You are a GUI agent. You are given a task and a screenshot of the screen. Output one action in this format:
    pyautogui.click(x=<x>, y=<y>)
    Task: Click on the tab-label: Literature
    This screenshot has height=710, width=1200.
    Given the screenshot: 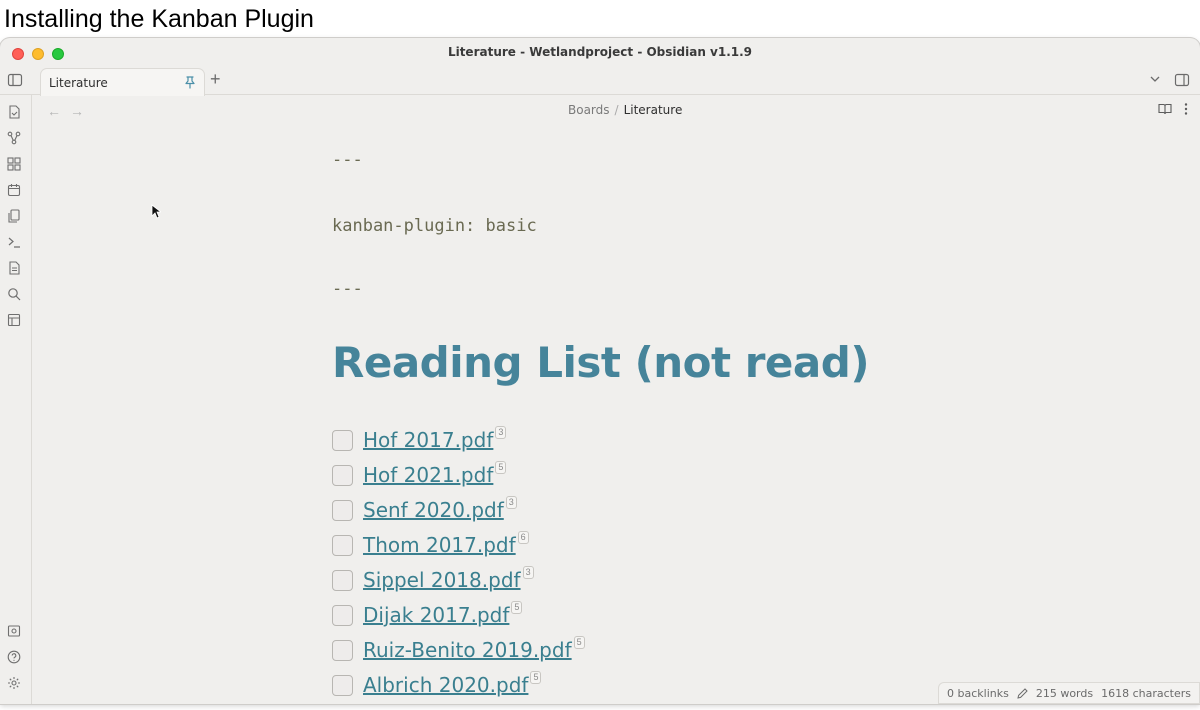 What is the action you would take?
    pyautogui.click(x=78, y=82)
    